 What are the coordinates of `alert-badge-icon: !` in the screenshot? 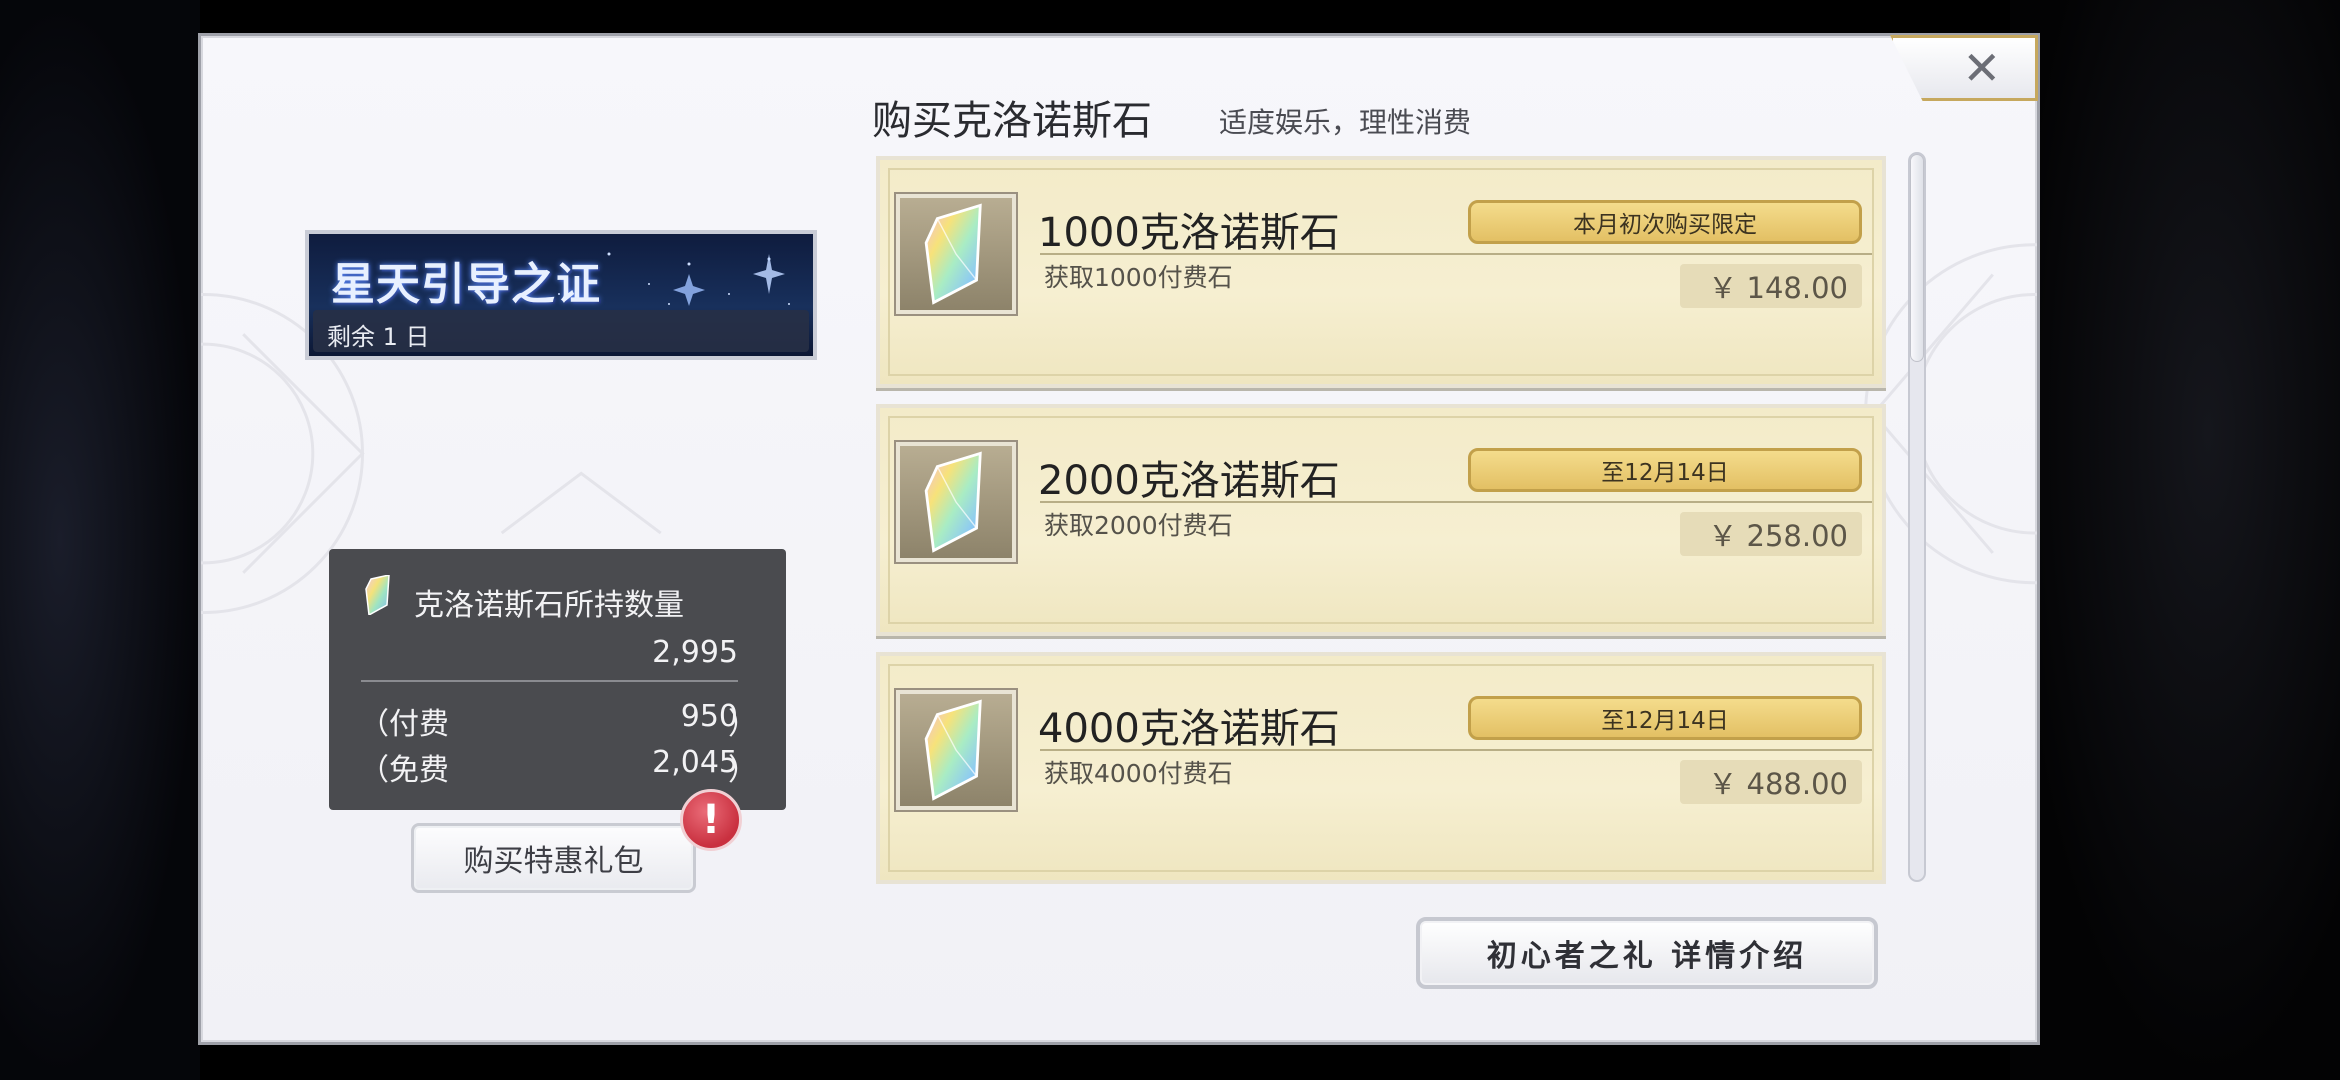 It's located at (711, 820).